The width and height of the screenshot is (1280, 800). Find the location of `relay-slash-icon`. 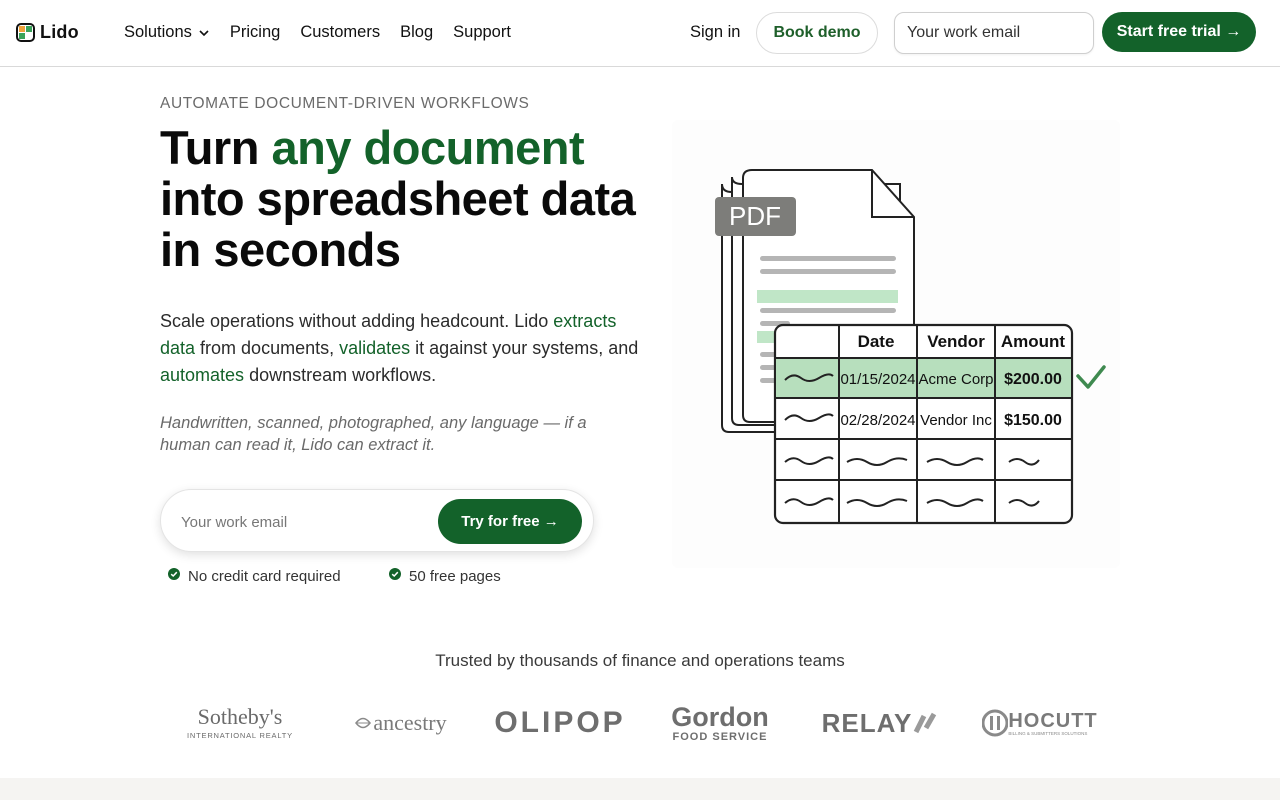

relay-slash-icon is located at coordinates (925, 723).